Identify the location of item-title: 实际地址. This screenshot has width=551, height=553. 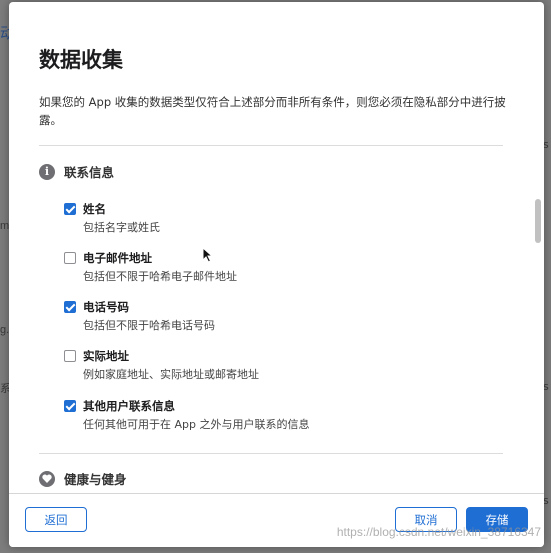
(106, 356).